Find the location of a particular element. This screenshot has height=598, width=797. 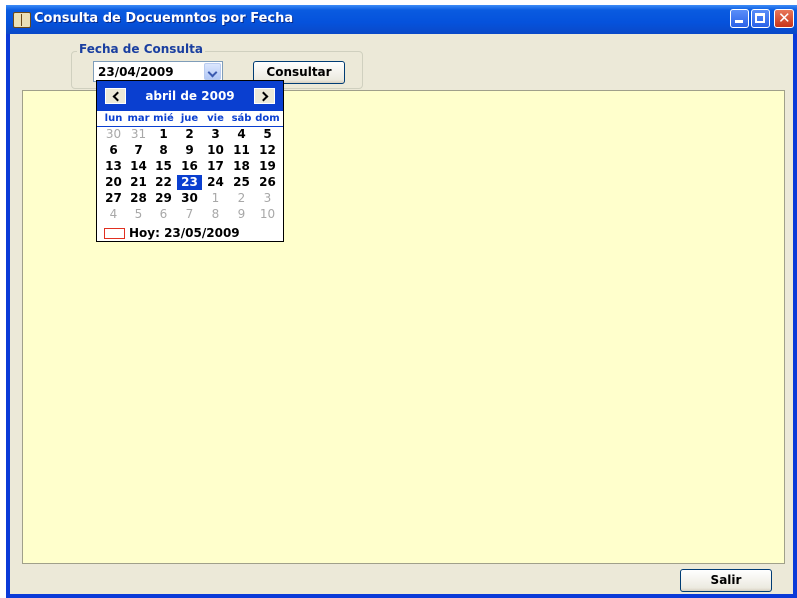

groupbox-label: Fecha de Consulta is located at coordinates (141, 49).